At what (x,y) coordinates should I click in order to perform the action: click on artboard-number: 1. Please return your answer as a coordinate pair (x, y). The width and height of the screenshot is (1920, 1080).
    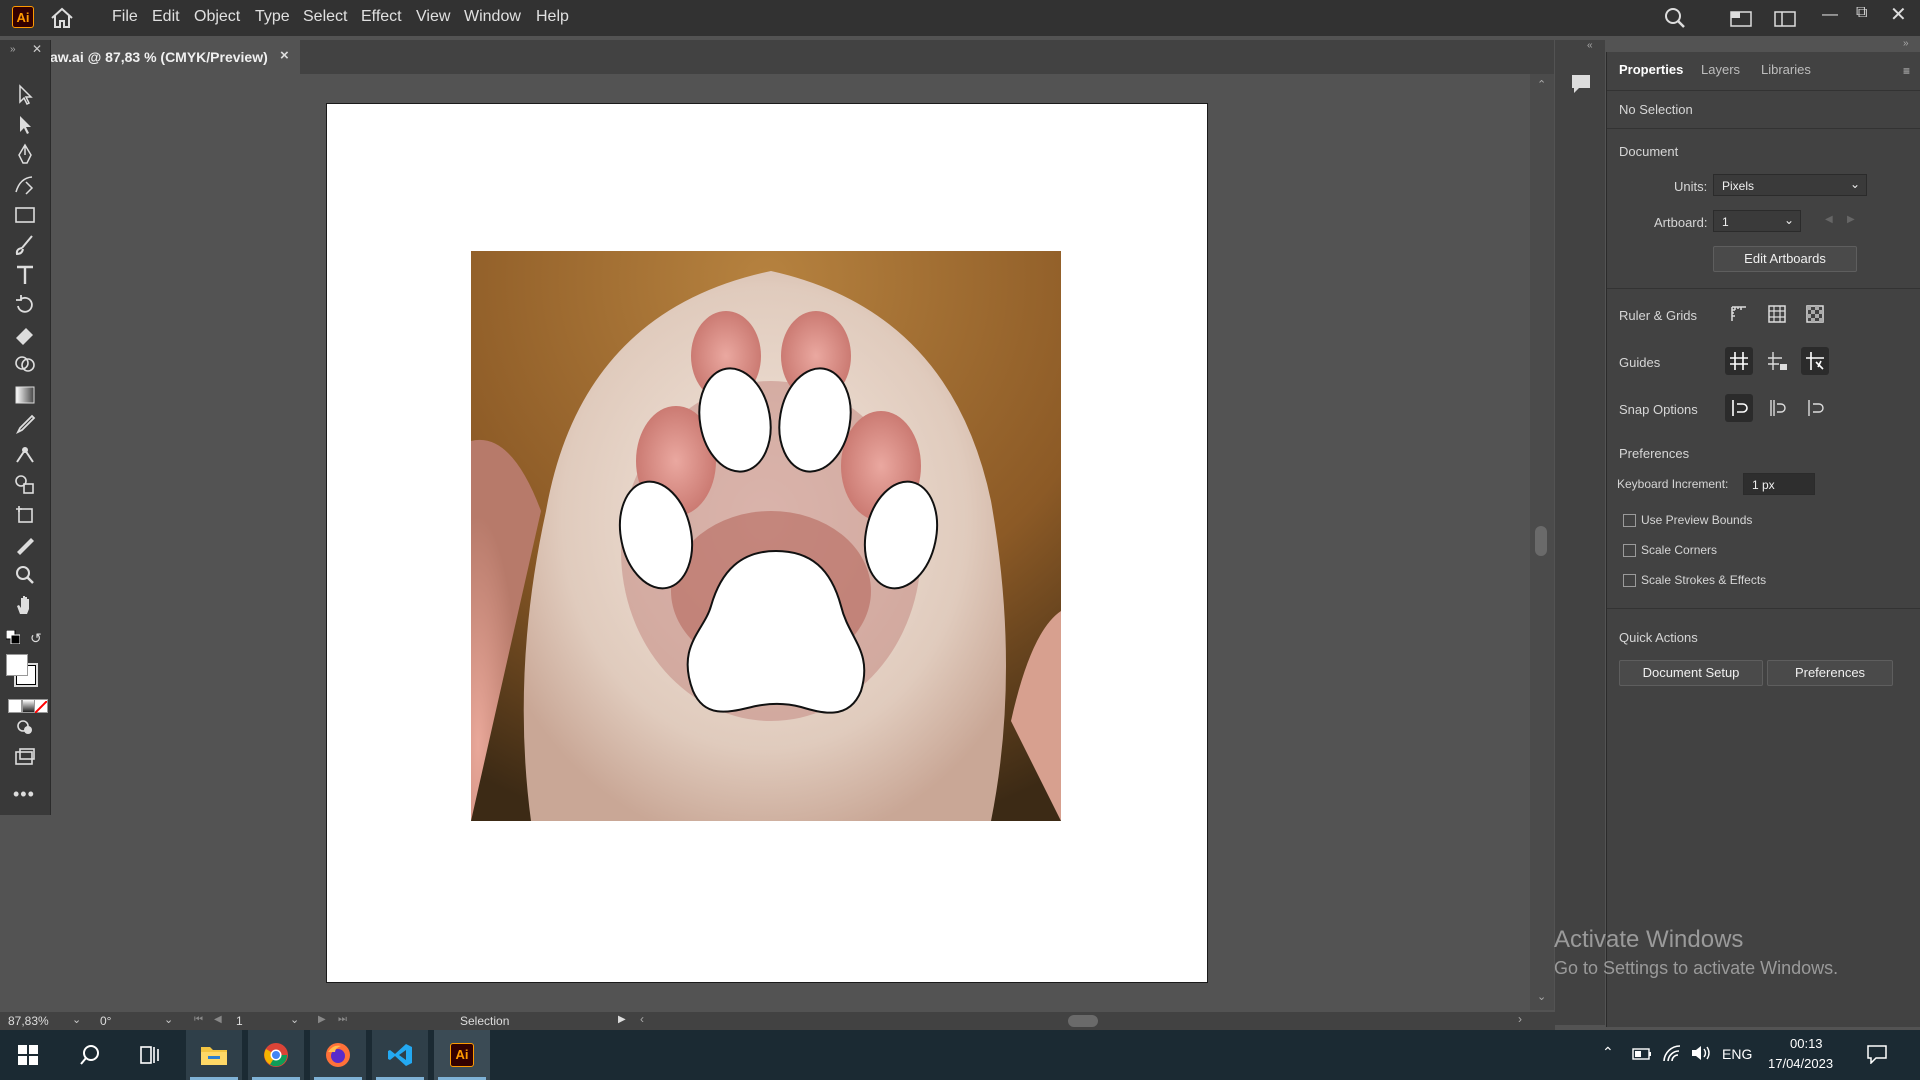
    Looking at the image, I should click on (239, 1021).